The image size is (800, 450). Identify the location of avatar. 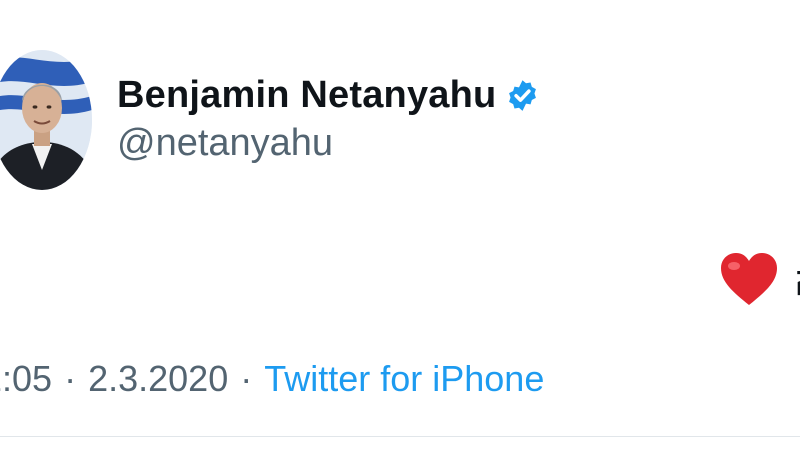
(46, 120).